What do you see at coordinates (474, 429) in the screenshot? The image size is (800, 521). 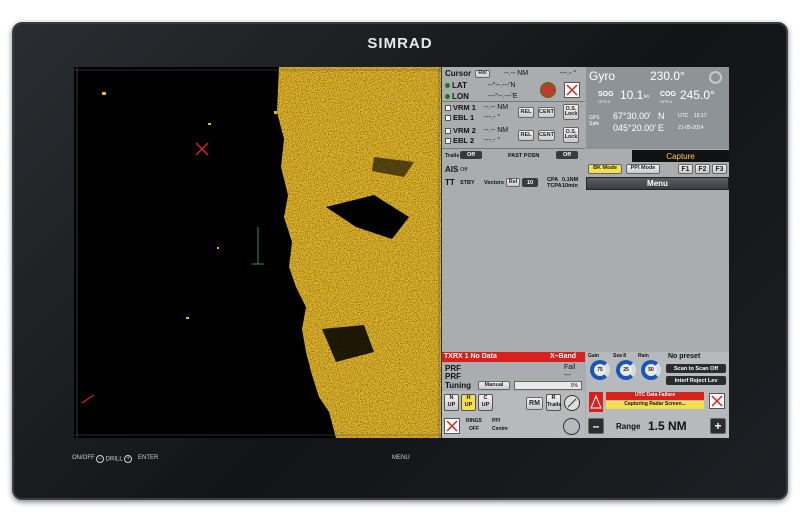 I see `rings-value: OFF` at bounding box center [474, 429].